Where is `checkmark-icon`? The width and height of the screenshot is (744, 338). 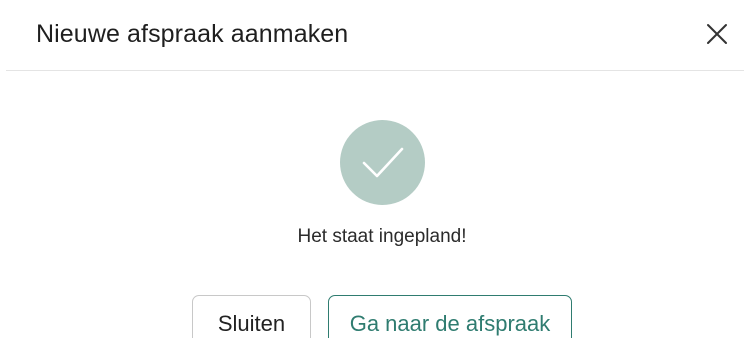
checkmark-icon is located at coordinates (382, 162).